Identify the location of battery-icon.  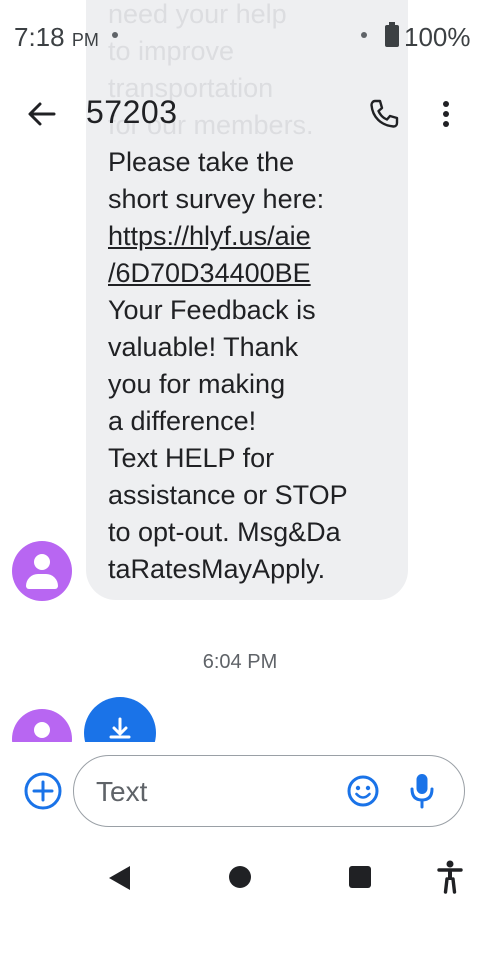
(392, 34).